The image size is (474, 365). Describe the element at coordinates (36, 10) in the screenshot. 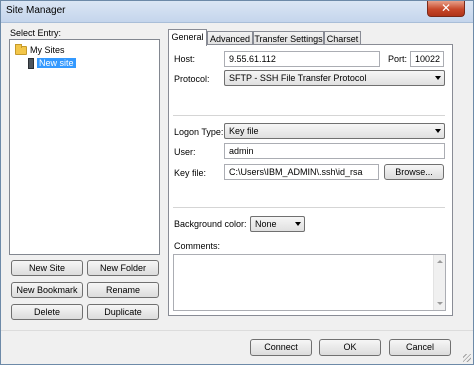

I see `window-title: Site Manager` at that location.